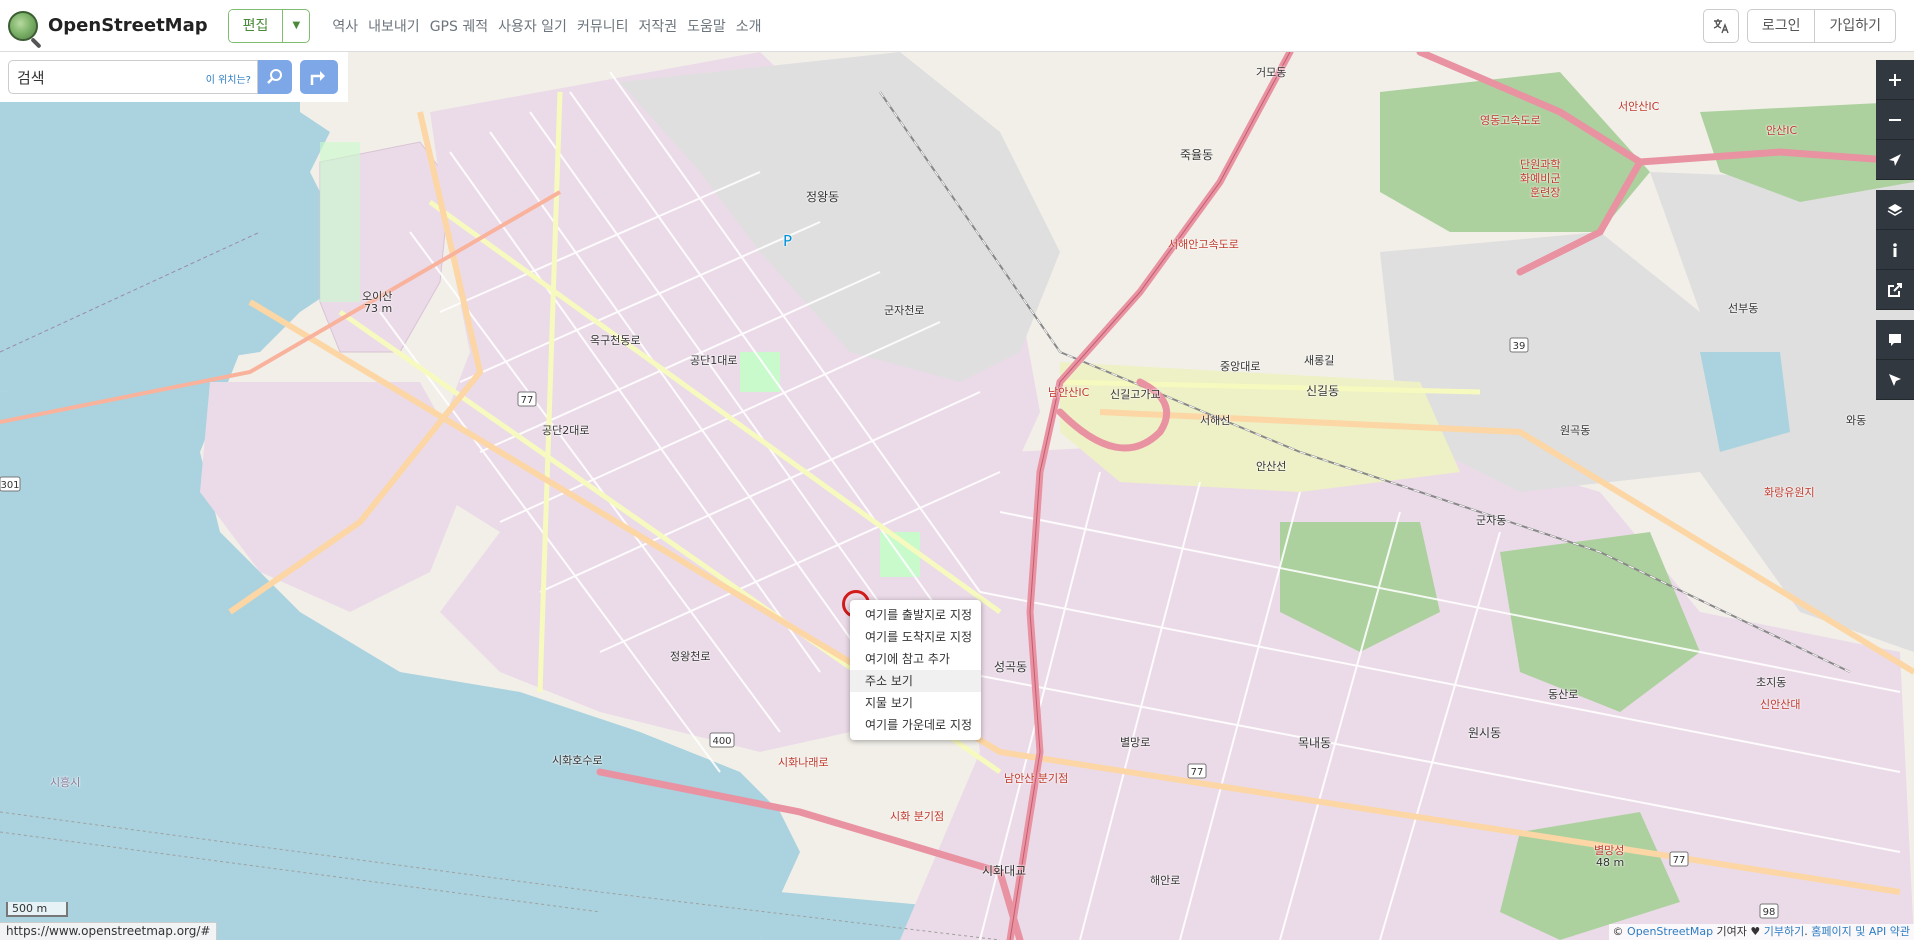  What do you see at coordinates (915, 659) in the screenshot?
I see `ctx-add-note: 여기에 참고 추가` at bounding box center [915, 659].